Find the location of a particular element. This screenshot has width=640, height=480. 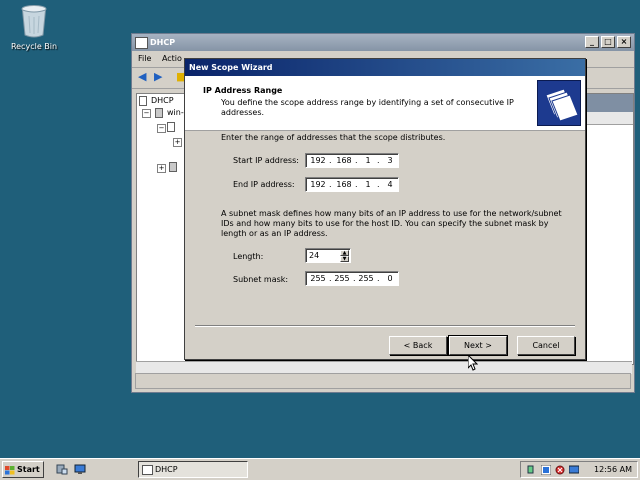

dhcp-root-icon is located at coordinates (143, 101).